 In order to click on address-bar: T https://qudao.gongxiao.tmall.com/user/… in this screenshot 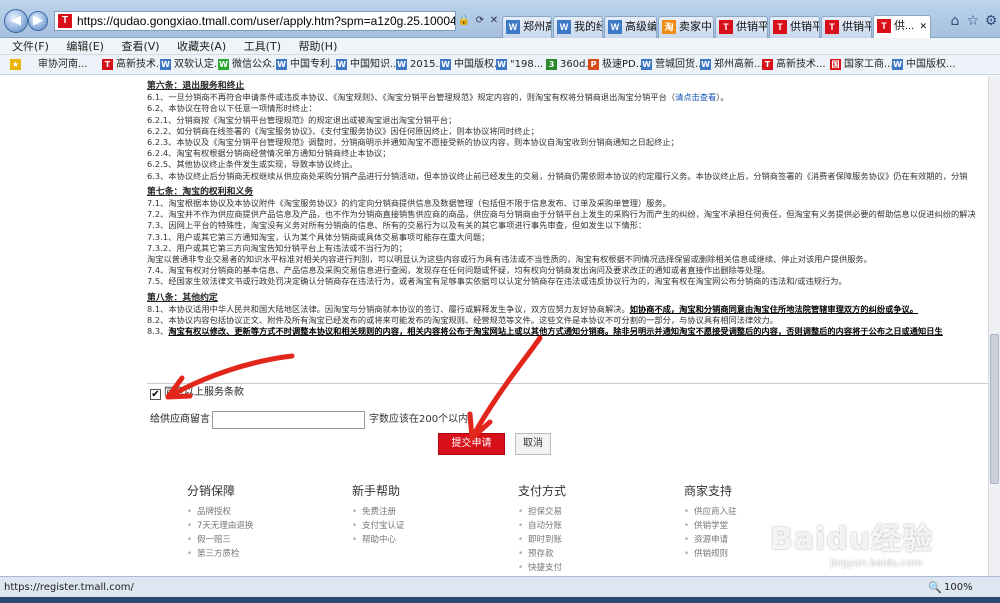, I will do `click(255, 21)`.